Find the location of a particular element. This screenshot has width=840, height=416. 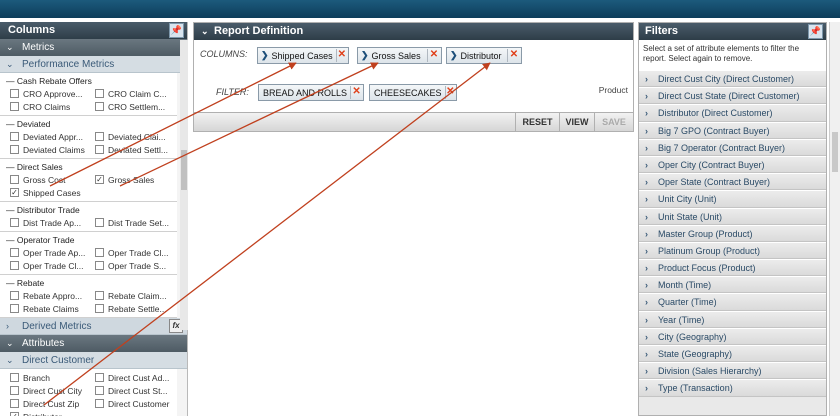

filter-item-product-focus-product: › Product Focus (Product) is located at coordinates (732, 268).